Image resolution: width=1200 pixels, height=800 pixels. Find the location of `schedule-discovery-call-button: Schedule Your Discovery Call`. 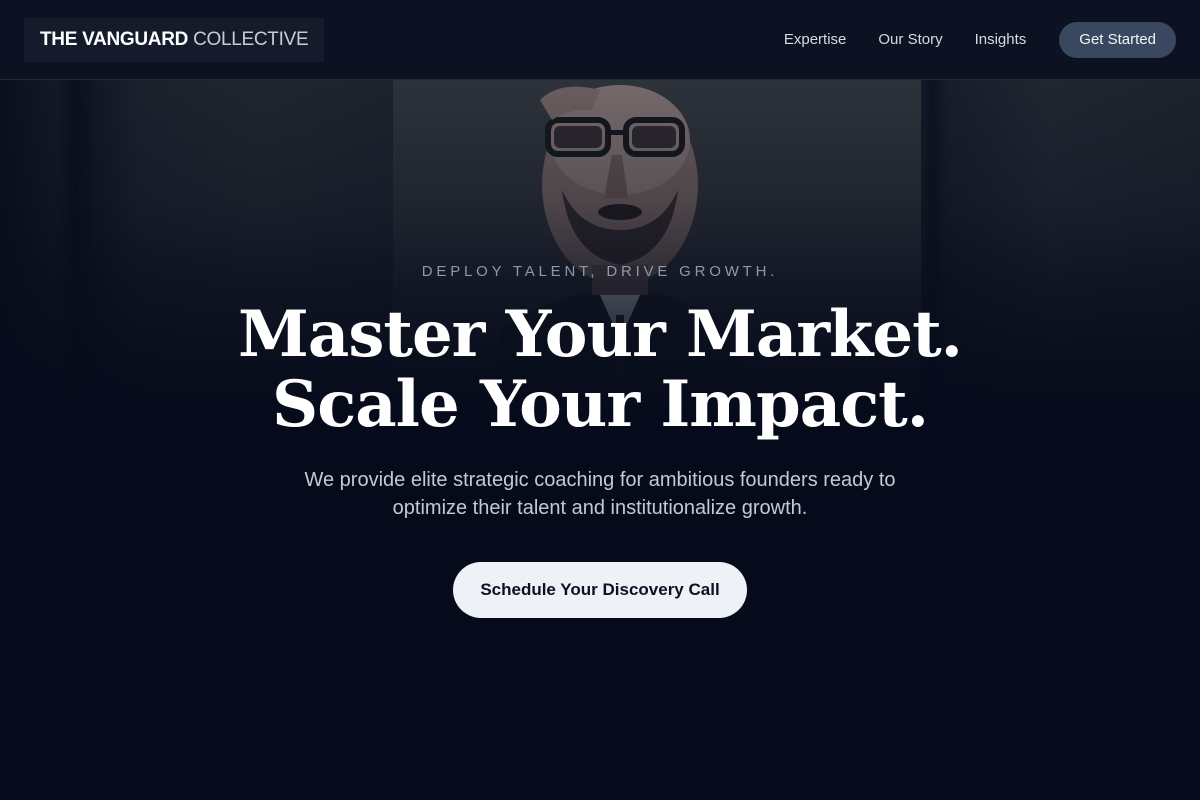

schedule-discovery-call-button: Schedule Your Discovery Call is located at coordinates (600, 590).